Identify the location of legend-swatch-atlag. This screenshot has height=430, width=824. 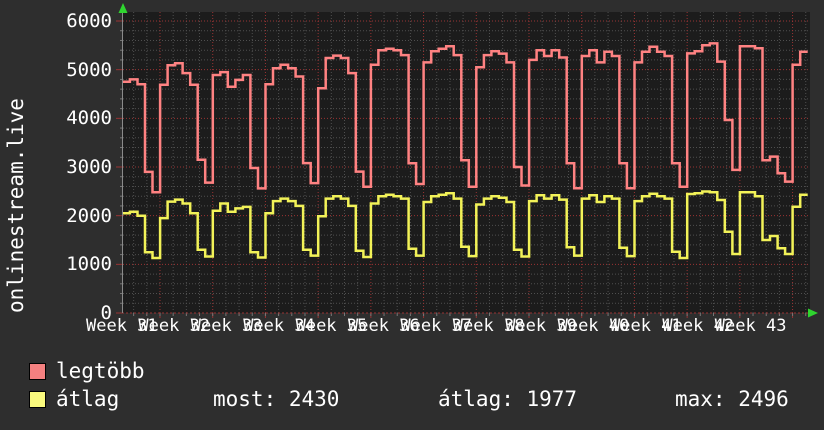
(37, 399).